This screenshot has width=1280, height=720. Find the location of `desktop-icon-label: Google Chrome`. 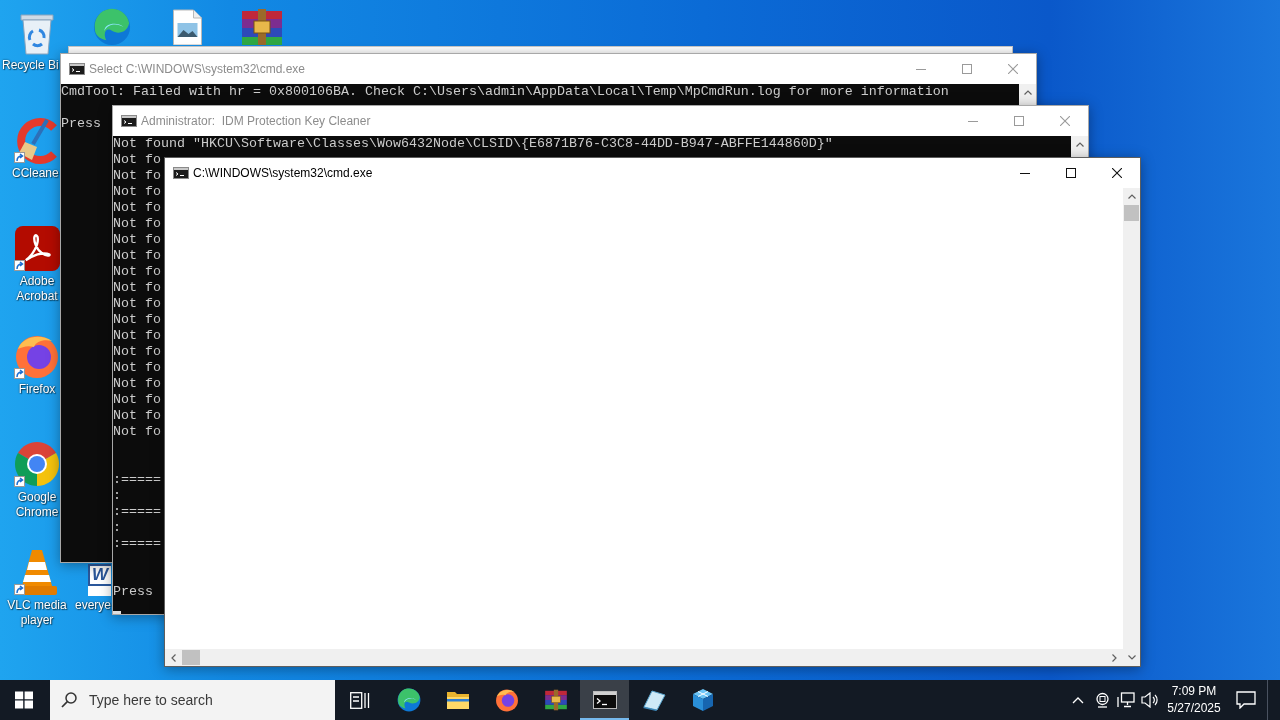

desktop-icon-label: Google Chrome is located at coordinates (37, 505).